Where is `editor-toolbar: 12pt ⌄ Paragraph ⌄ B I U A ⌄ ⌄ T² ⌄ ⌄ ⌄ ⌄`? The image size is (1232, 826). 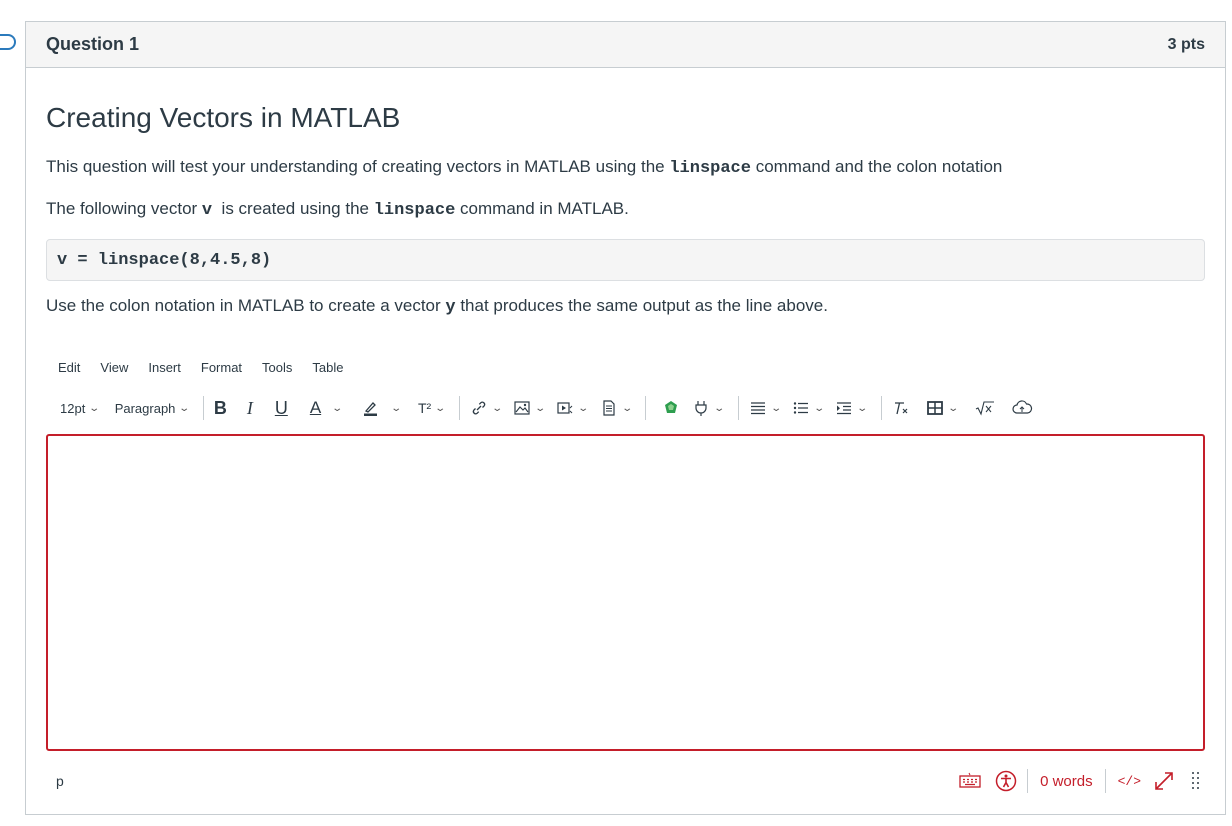 editor-toolbar: 12pt ⌄ Paragraph ⌄ B I U A ⌄ ⌄ T² ⌄ ⌄ ⌄ ⌄ is located at coordinates (625, 408).